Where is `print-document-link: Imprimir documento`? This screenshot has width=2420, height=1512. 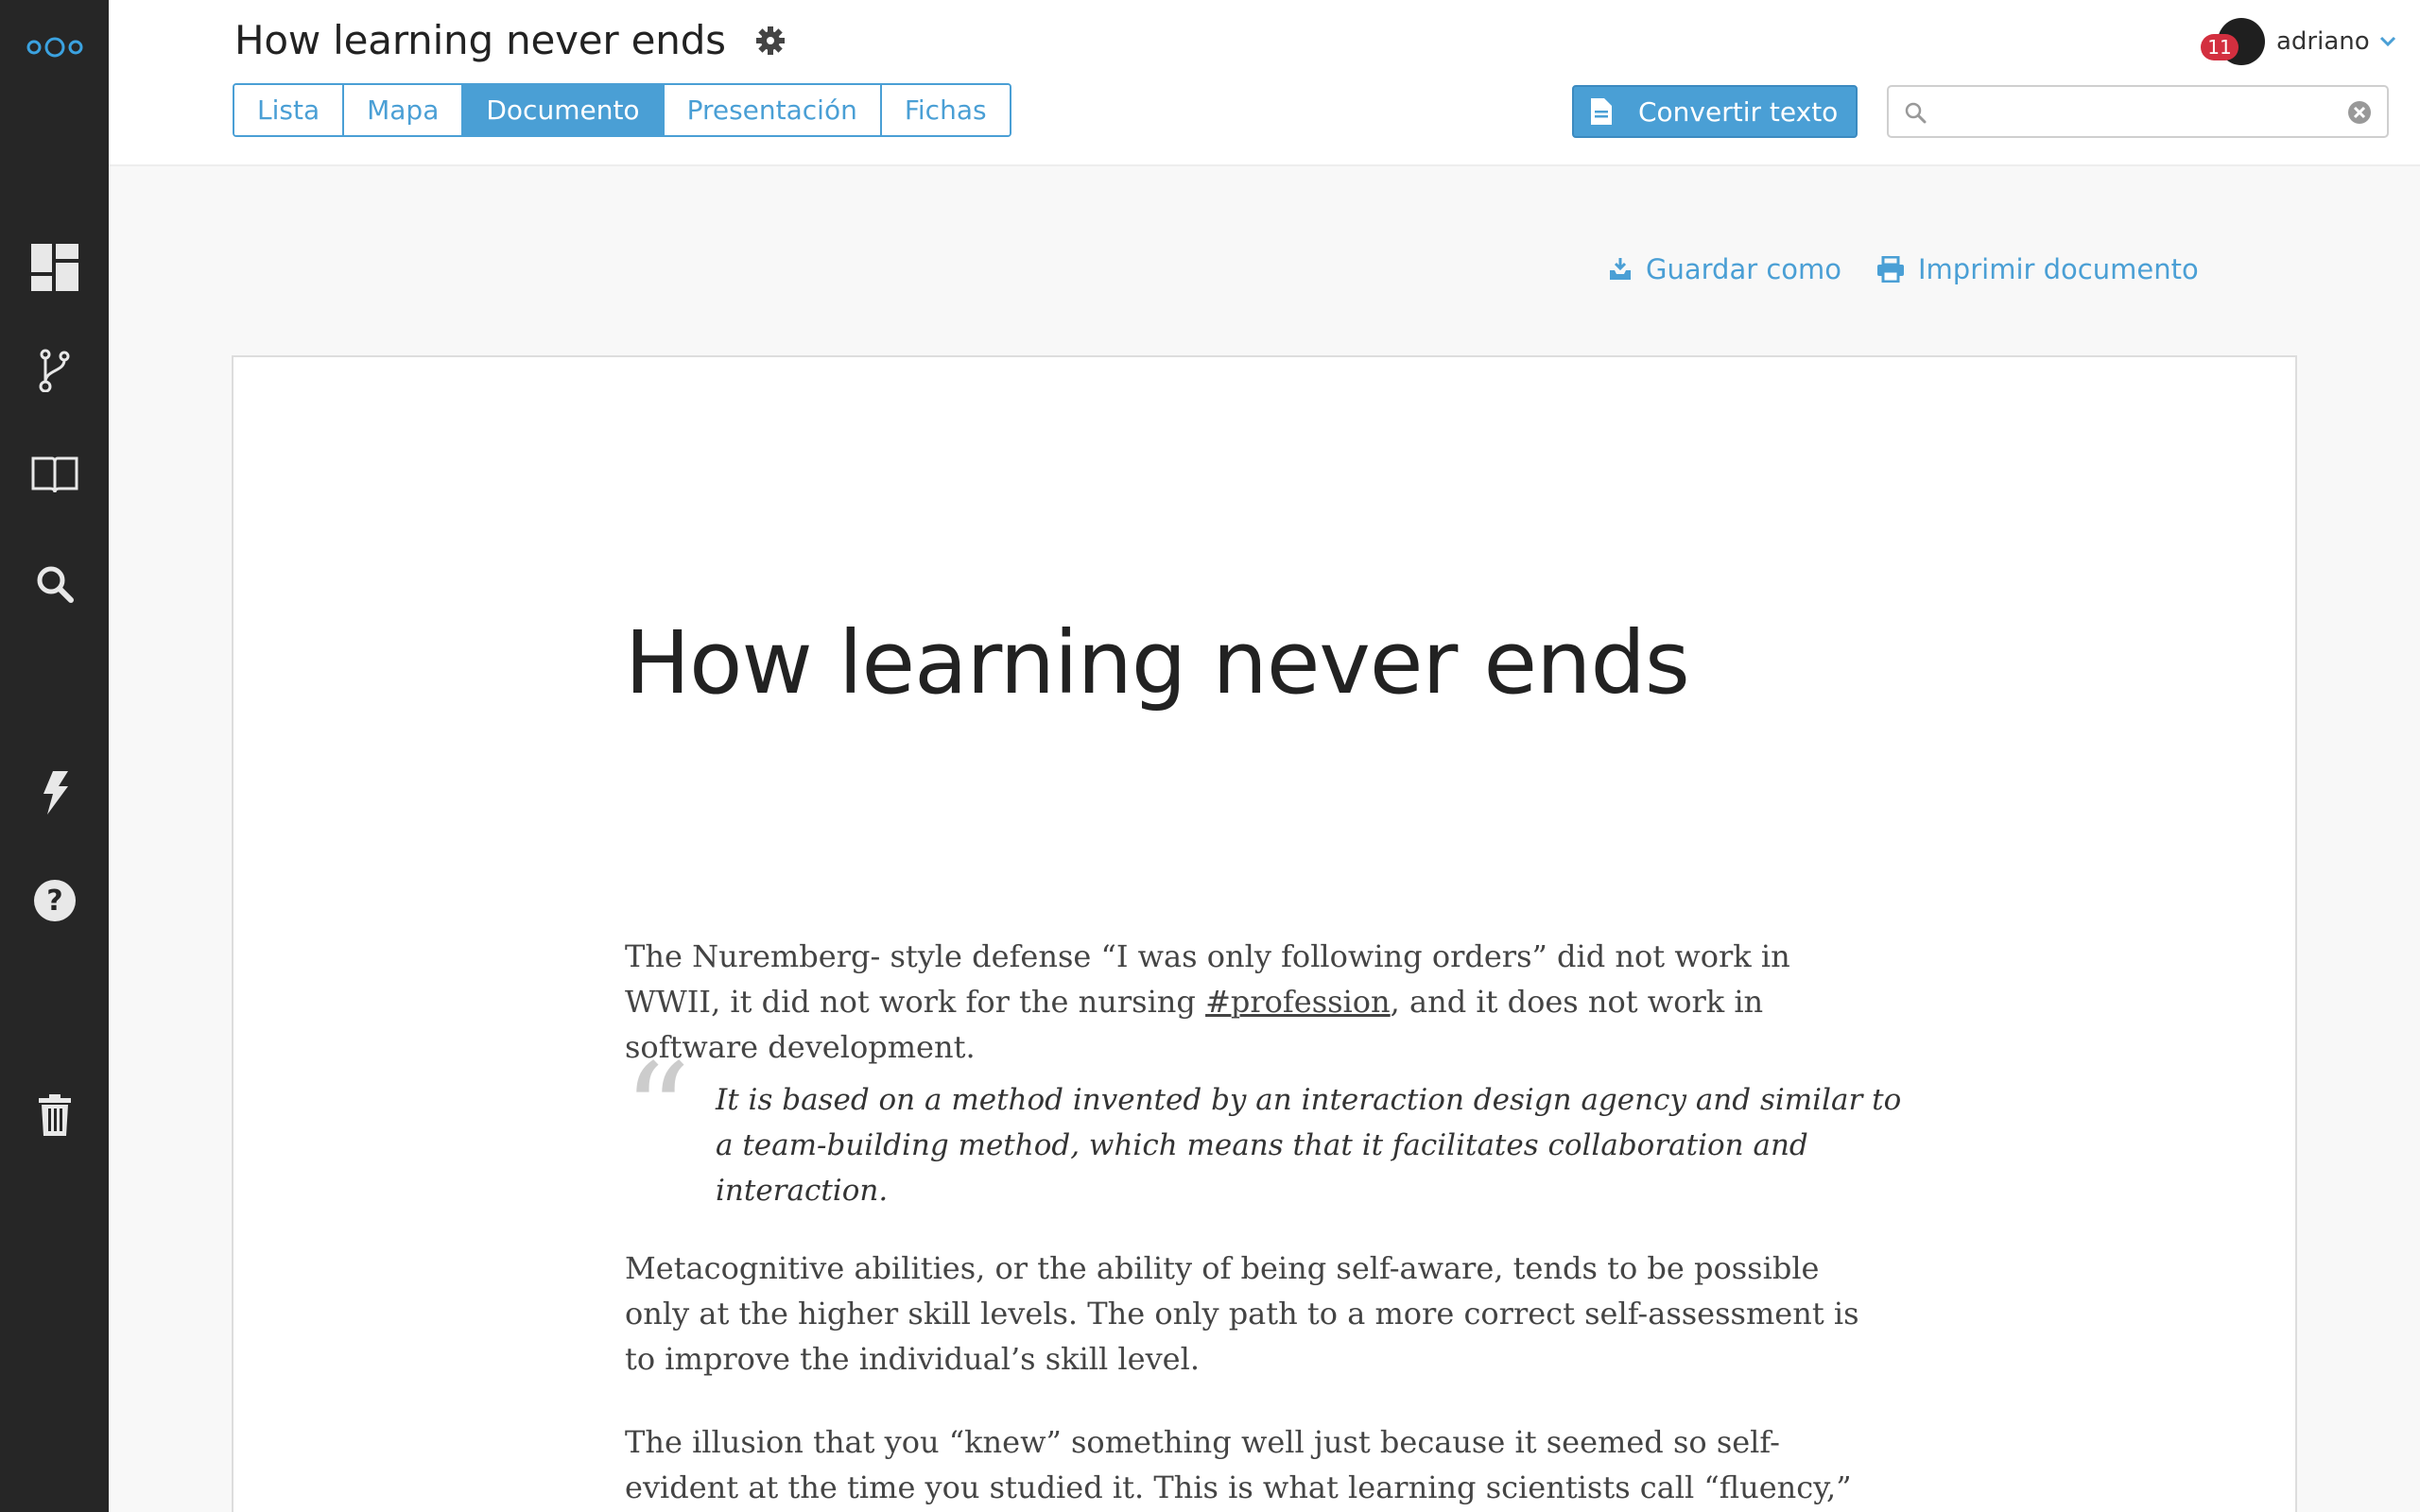 print-document-link: Imprimir documento is located at coordinates (2038, 269).